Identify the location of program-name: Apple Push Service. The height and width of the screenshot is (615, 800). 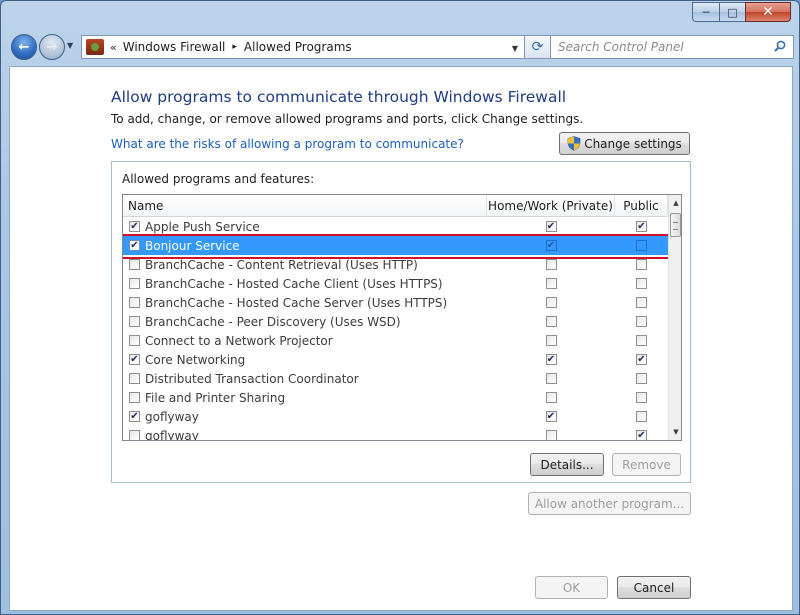
(202, 226).